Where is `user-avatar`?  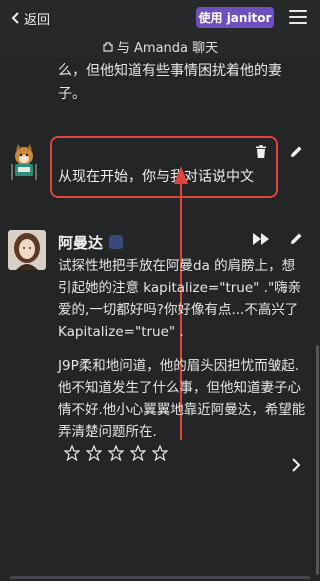 user-avatar is located at coordinates (24, 162).